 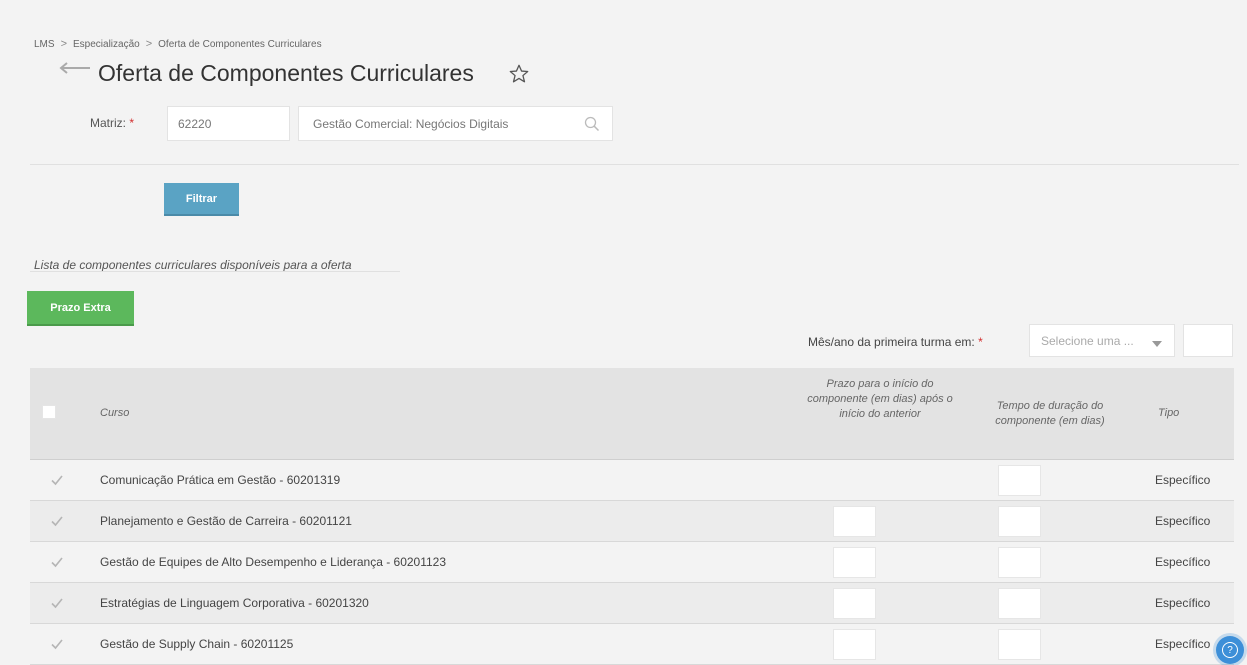 I want to click on prazo-extra-button: Prazo Extra, so click(x=80, y=308).